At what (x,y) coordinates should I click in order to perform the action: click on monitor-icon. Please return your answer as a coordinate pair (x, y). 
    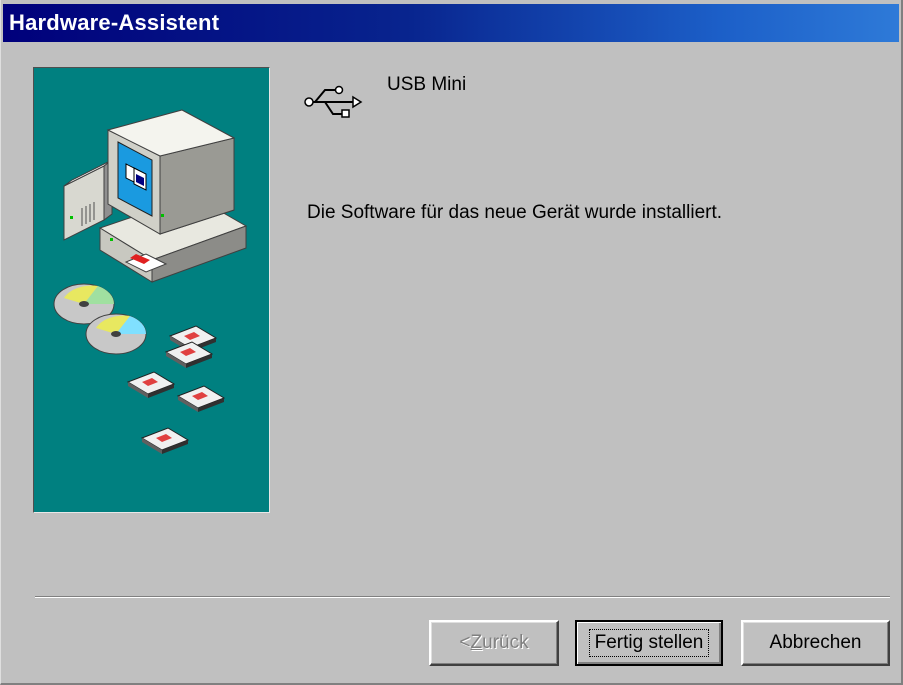
    Looking at the image, I should click on (171, 172).